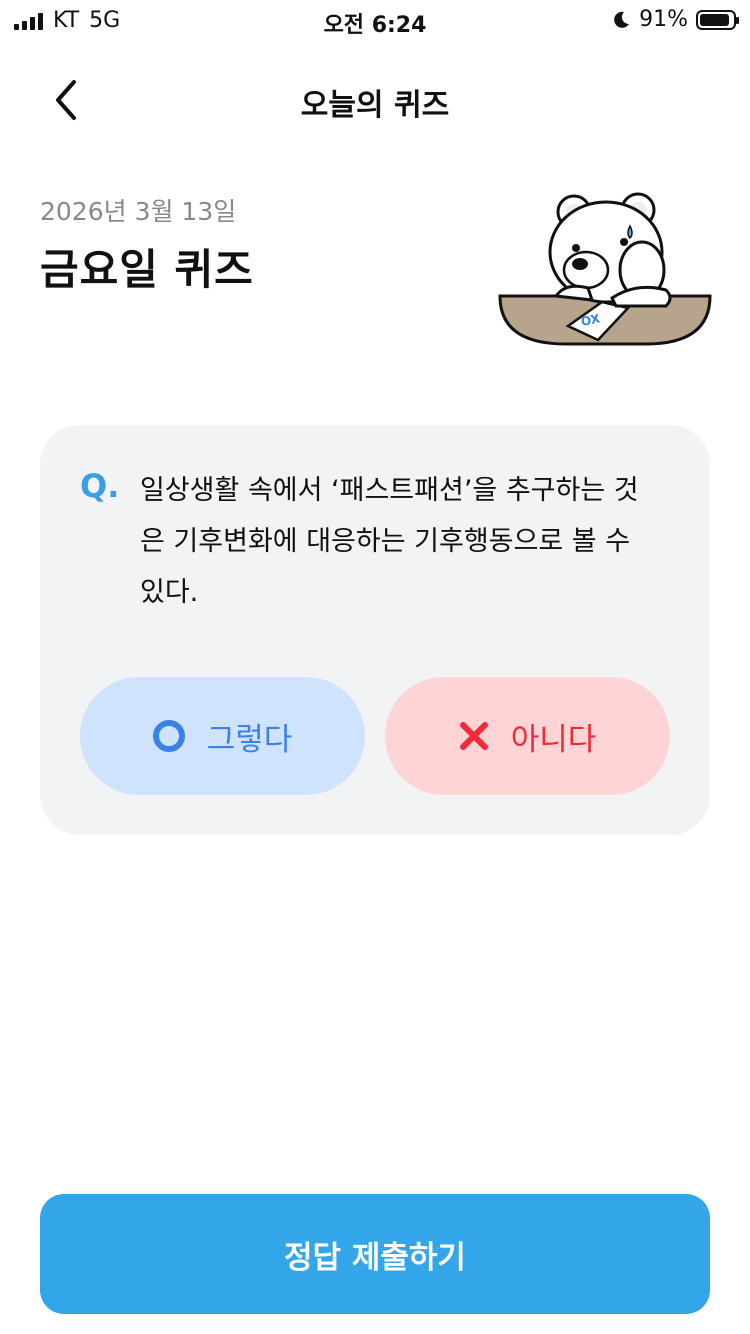  What do you see at coordinates (375, 105) in the screenshot?
I see `page-title: 오늘의 퀴즈` at bounding box center [375, 105].